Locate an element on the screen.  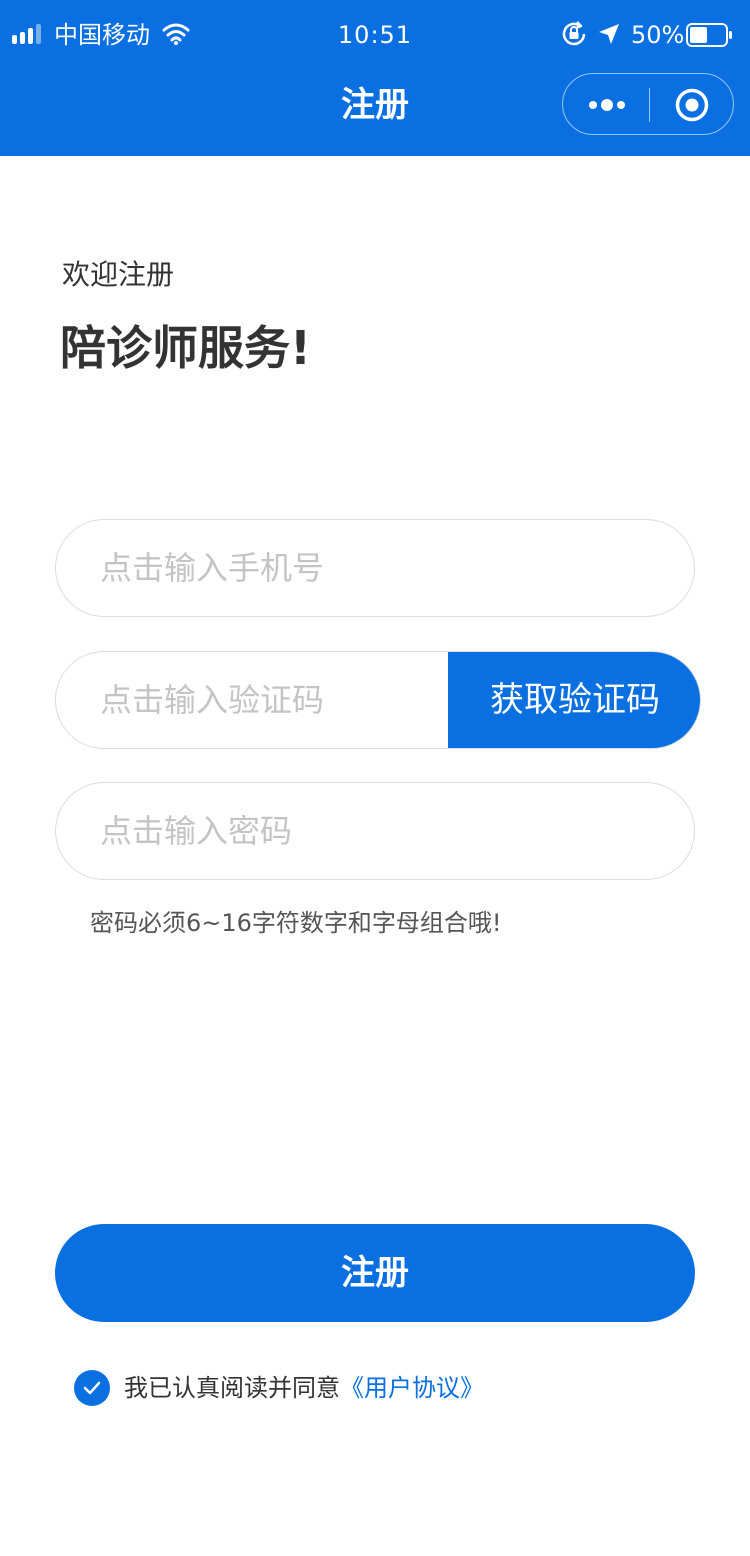
battery-percent: 50% is located at coordinates (658, 35).